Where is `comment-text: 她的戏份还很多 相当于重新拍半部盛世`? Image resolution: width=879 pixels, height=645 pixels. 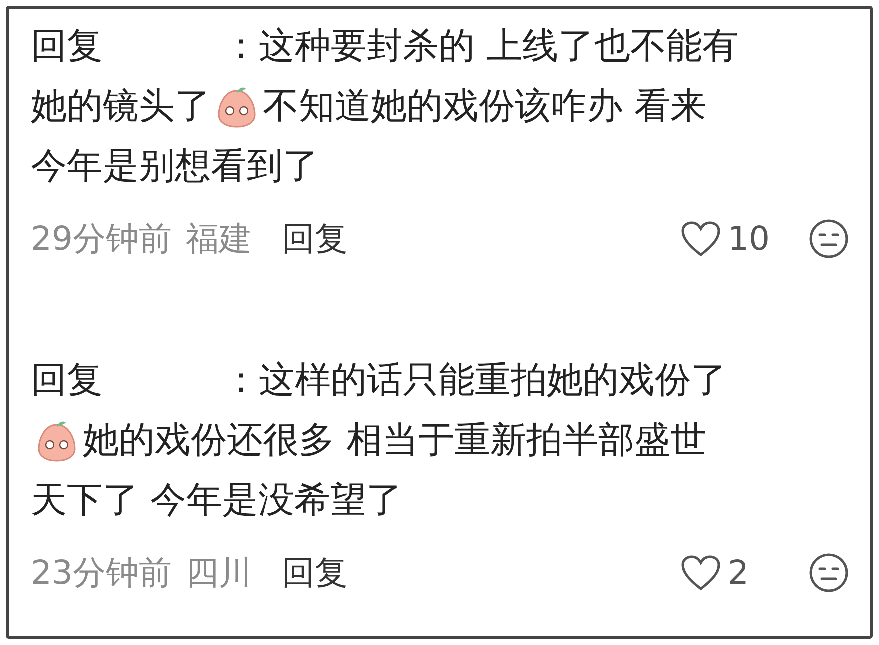 comment-text: 她的戏份还很多 相当于重新拍半部盛世 is located at coordinates (394, 441).